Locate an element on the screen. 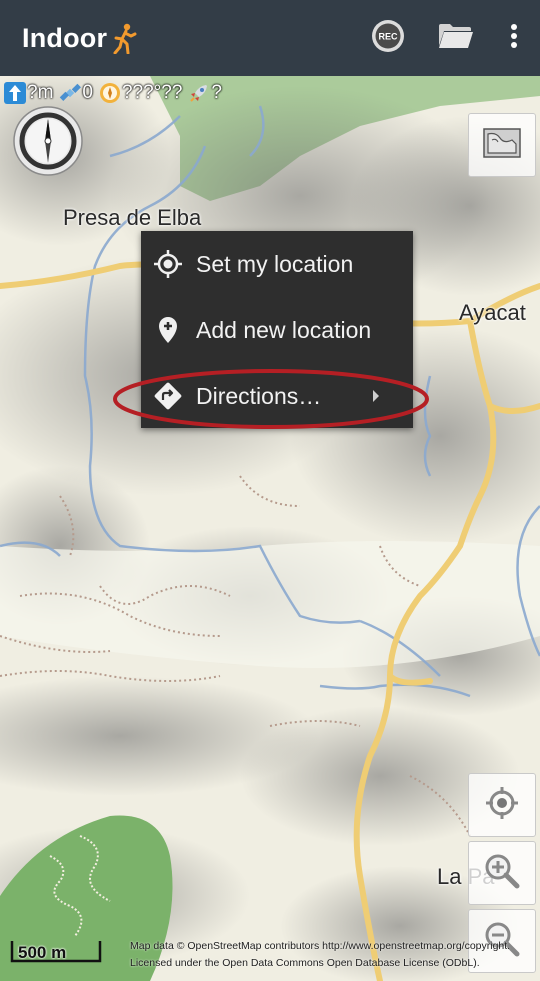 The height and width of the screenshot is (981, 540). submenu-arrow-icon is located at coordinates (376, 396).